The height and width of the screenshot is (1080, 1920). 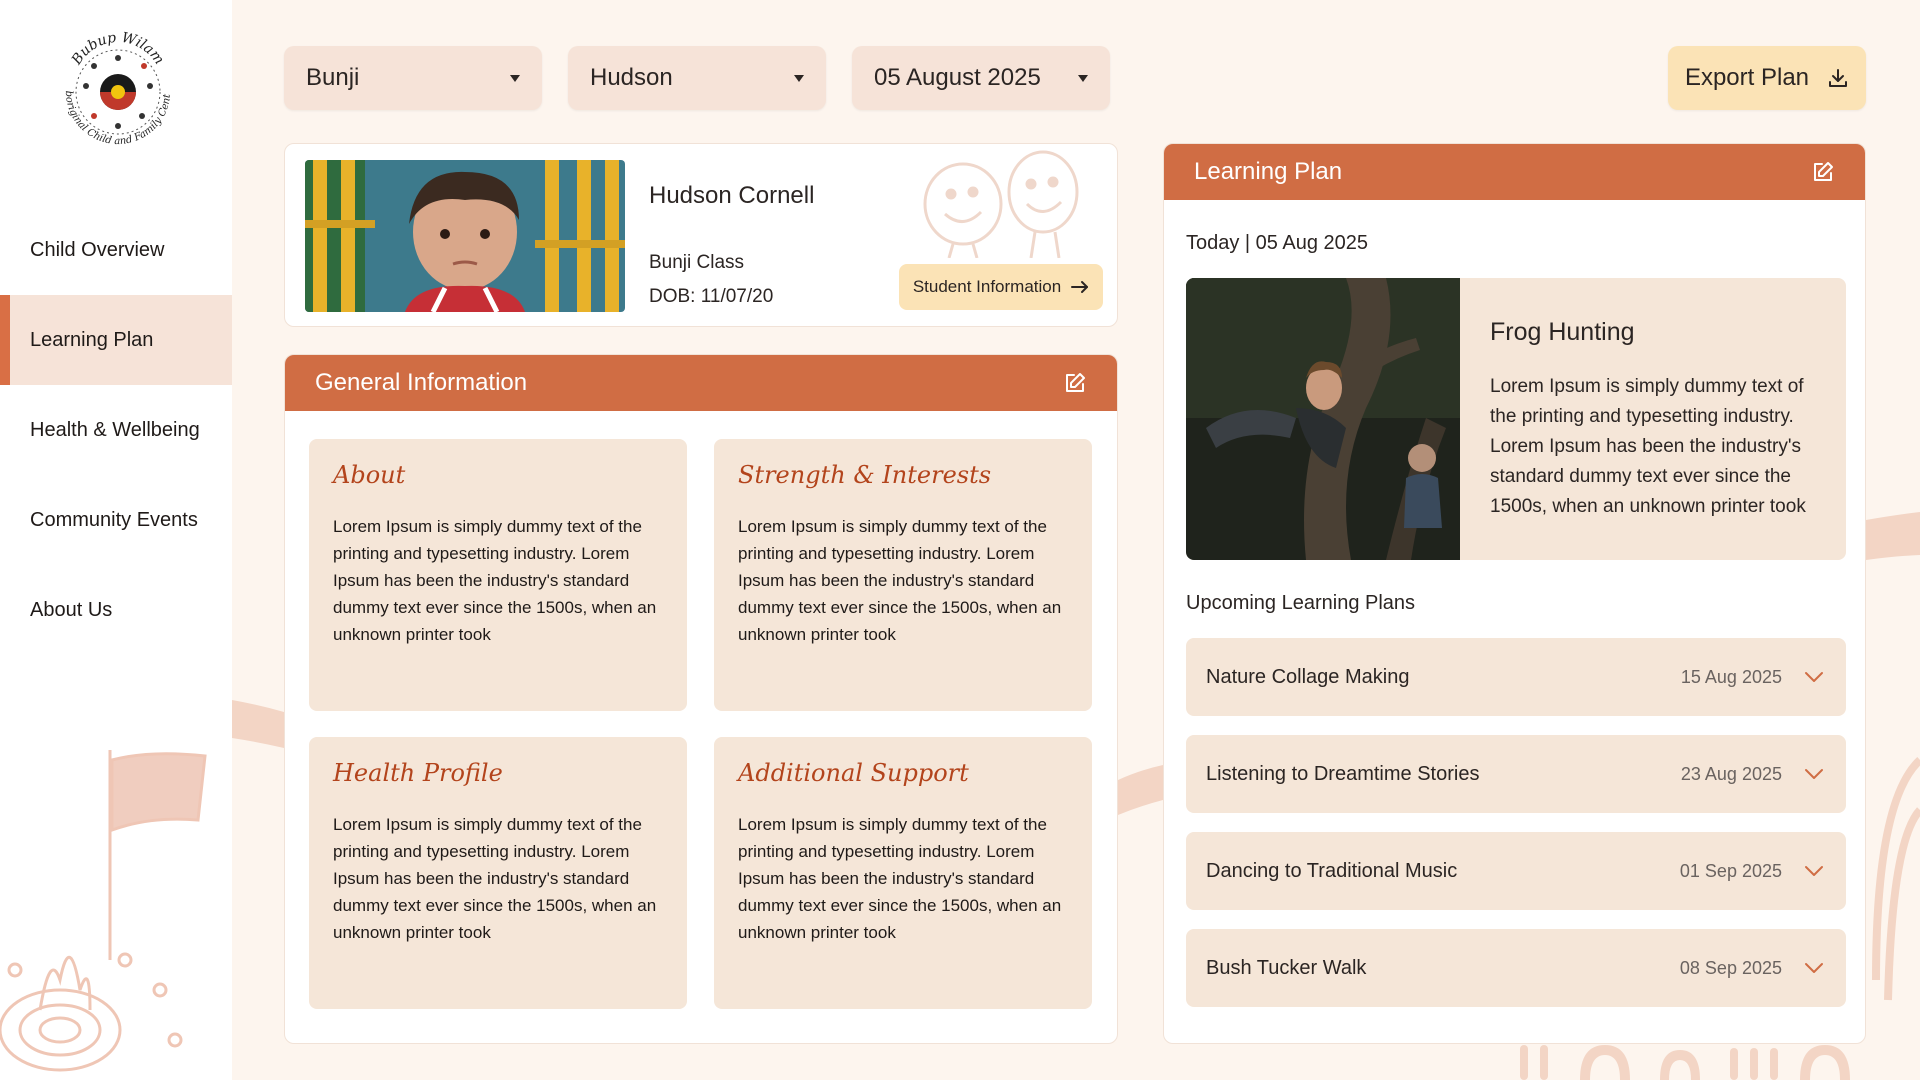 What do you see at coordinates (413, 78) in the screenshot?
I see `class-select: Bunji` at bounding box center [413, 78].